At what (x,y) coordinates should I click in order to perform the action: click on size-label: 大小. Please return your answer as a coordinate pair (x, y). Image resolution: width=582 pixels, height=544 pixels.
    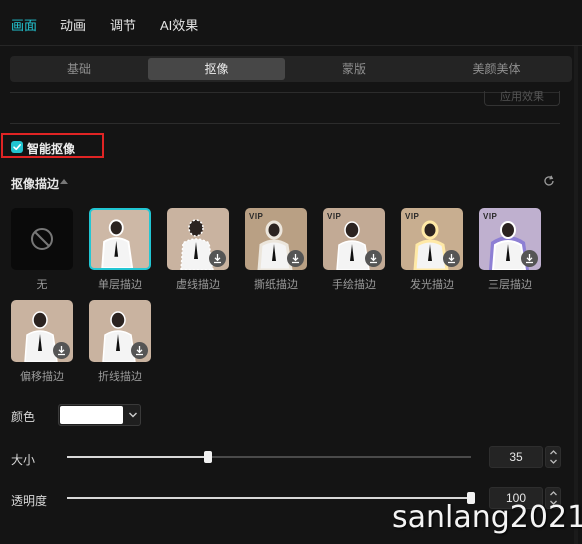
    Looking at the image, I should click on (23, 460).